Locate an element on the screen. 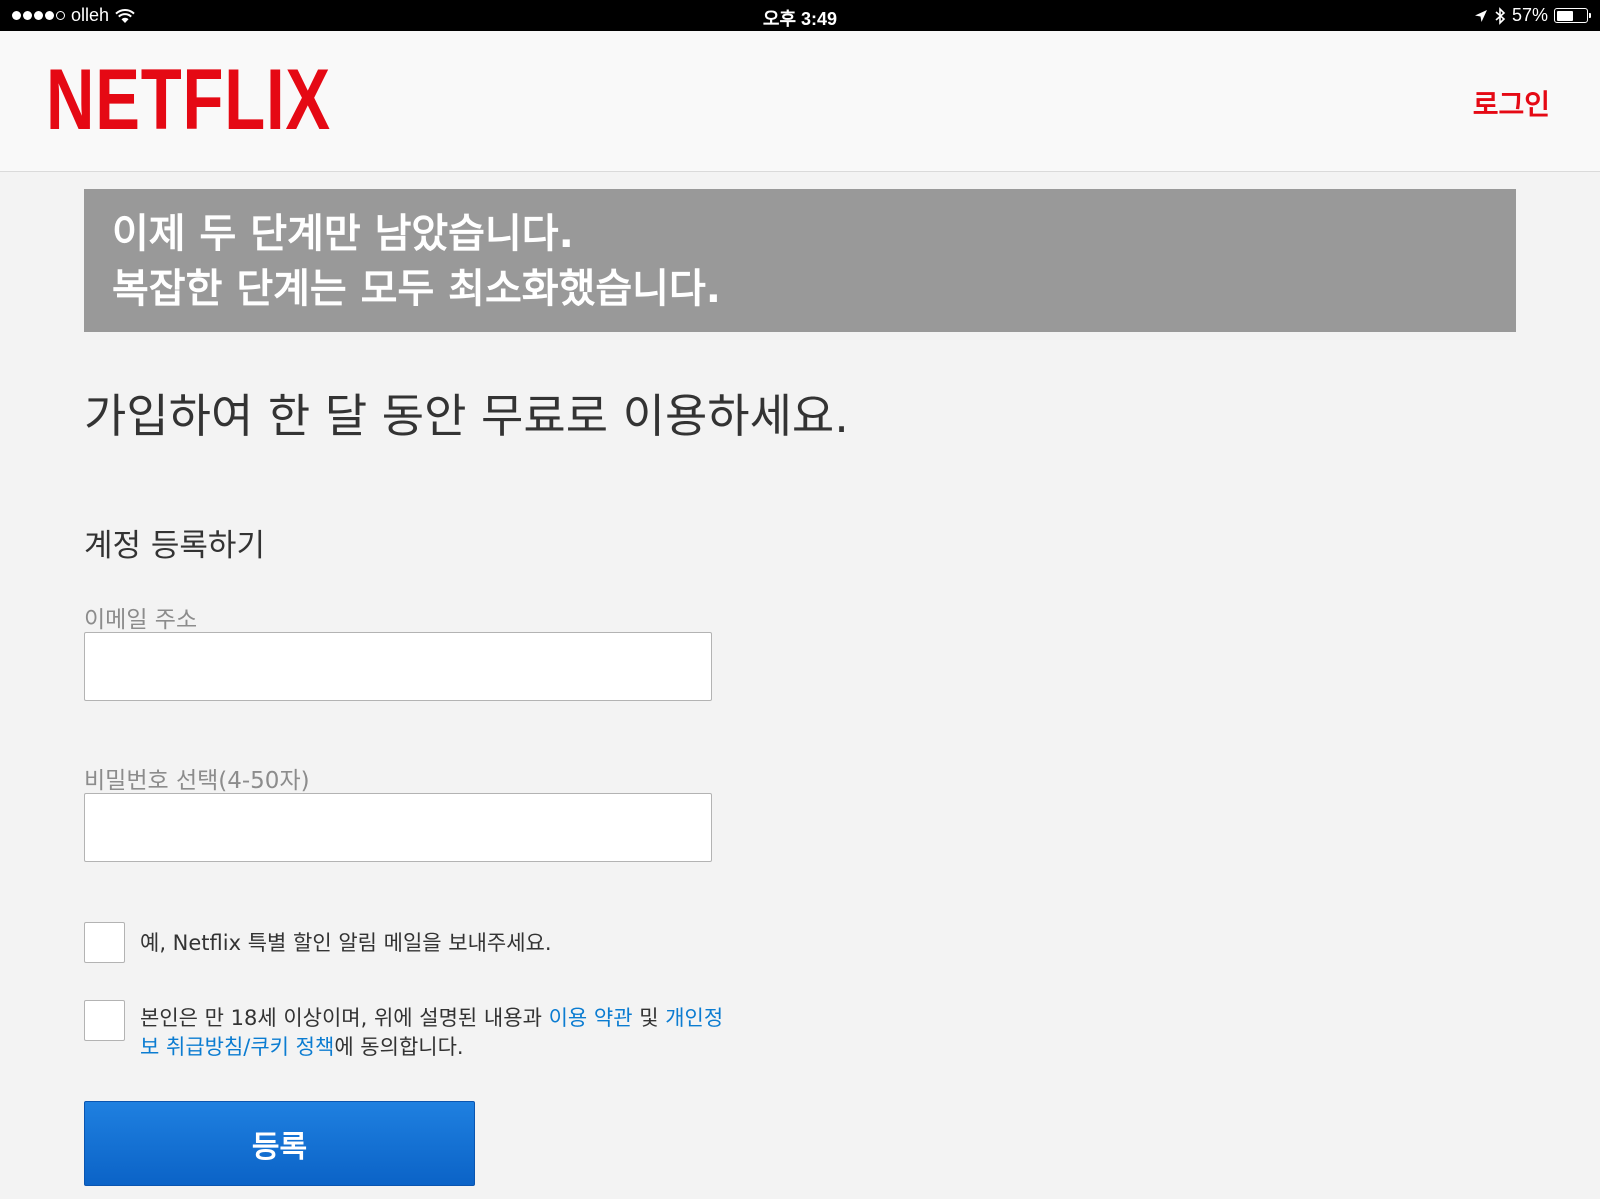  marketing-checkbox is located at coordinates (104, 942).